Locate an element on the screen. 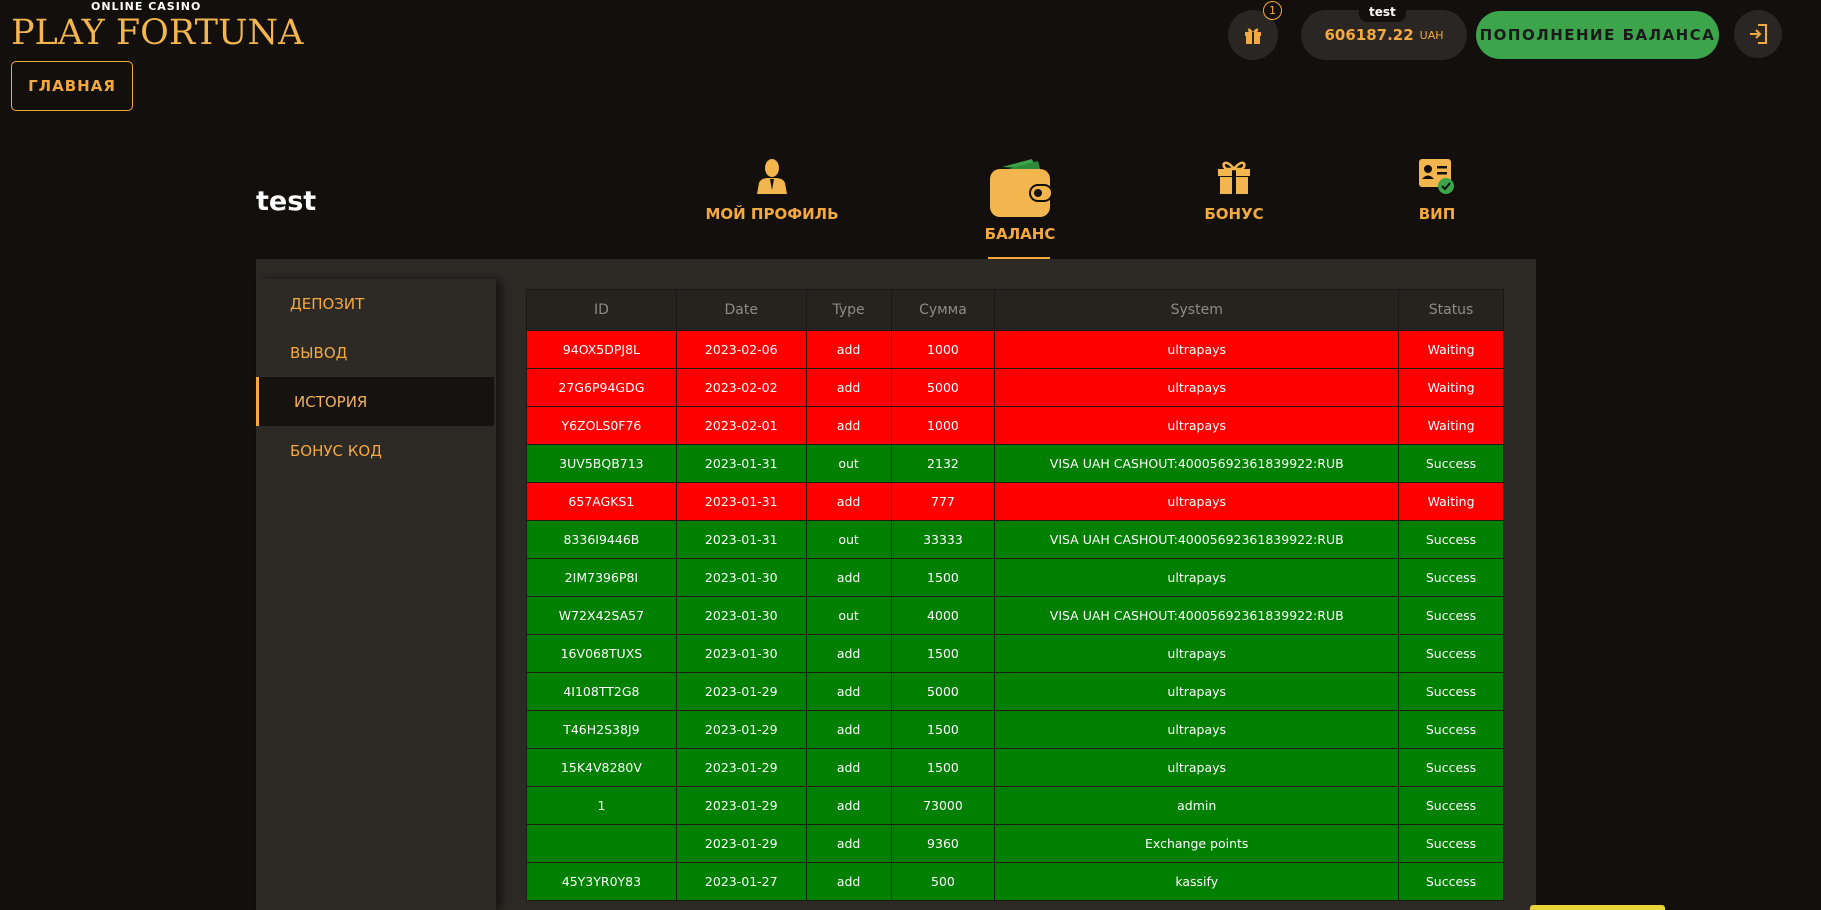 Image resolution: width=1821 pixels, height=910 pixels. cell-system: Exchange points is located at coordinates (1197, 843).